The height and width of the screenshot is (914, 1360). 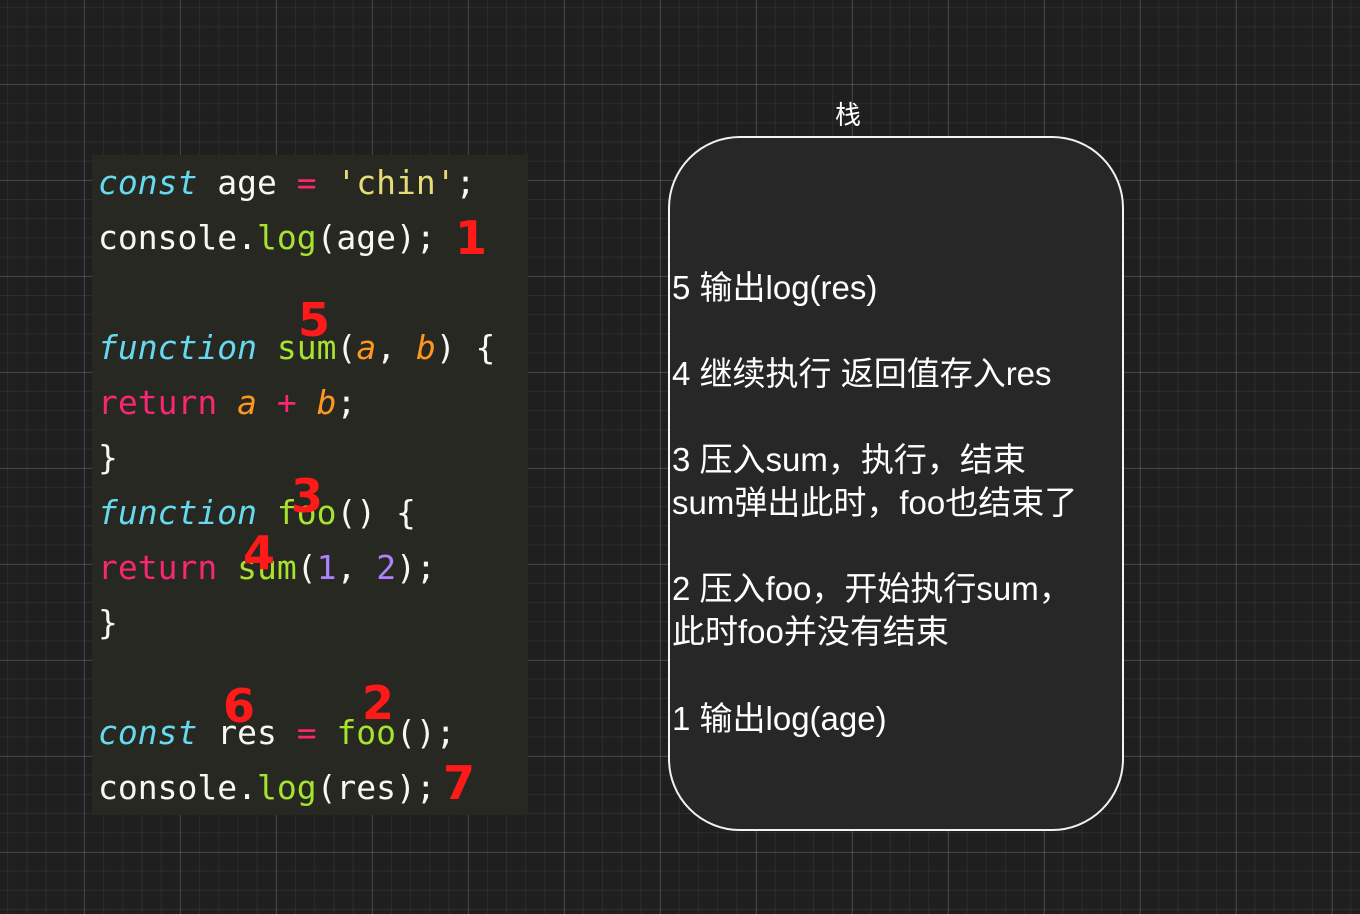 What do you see at coordinates (227, 402) in the screenshot?
I see `code-line-5: return a + b;` at bounding box center [227, 402].